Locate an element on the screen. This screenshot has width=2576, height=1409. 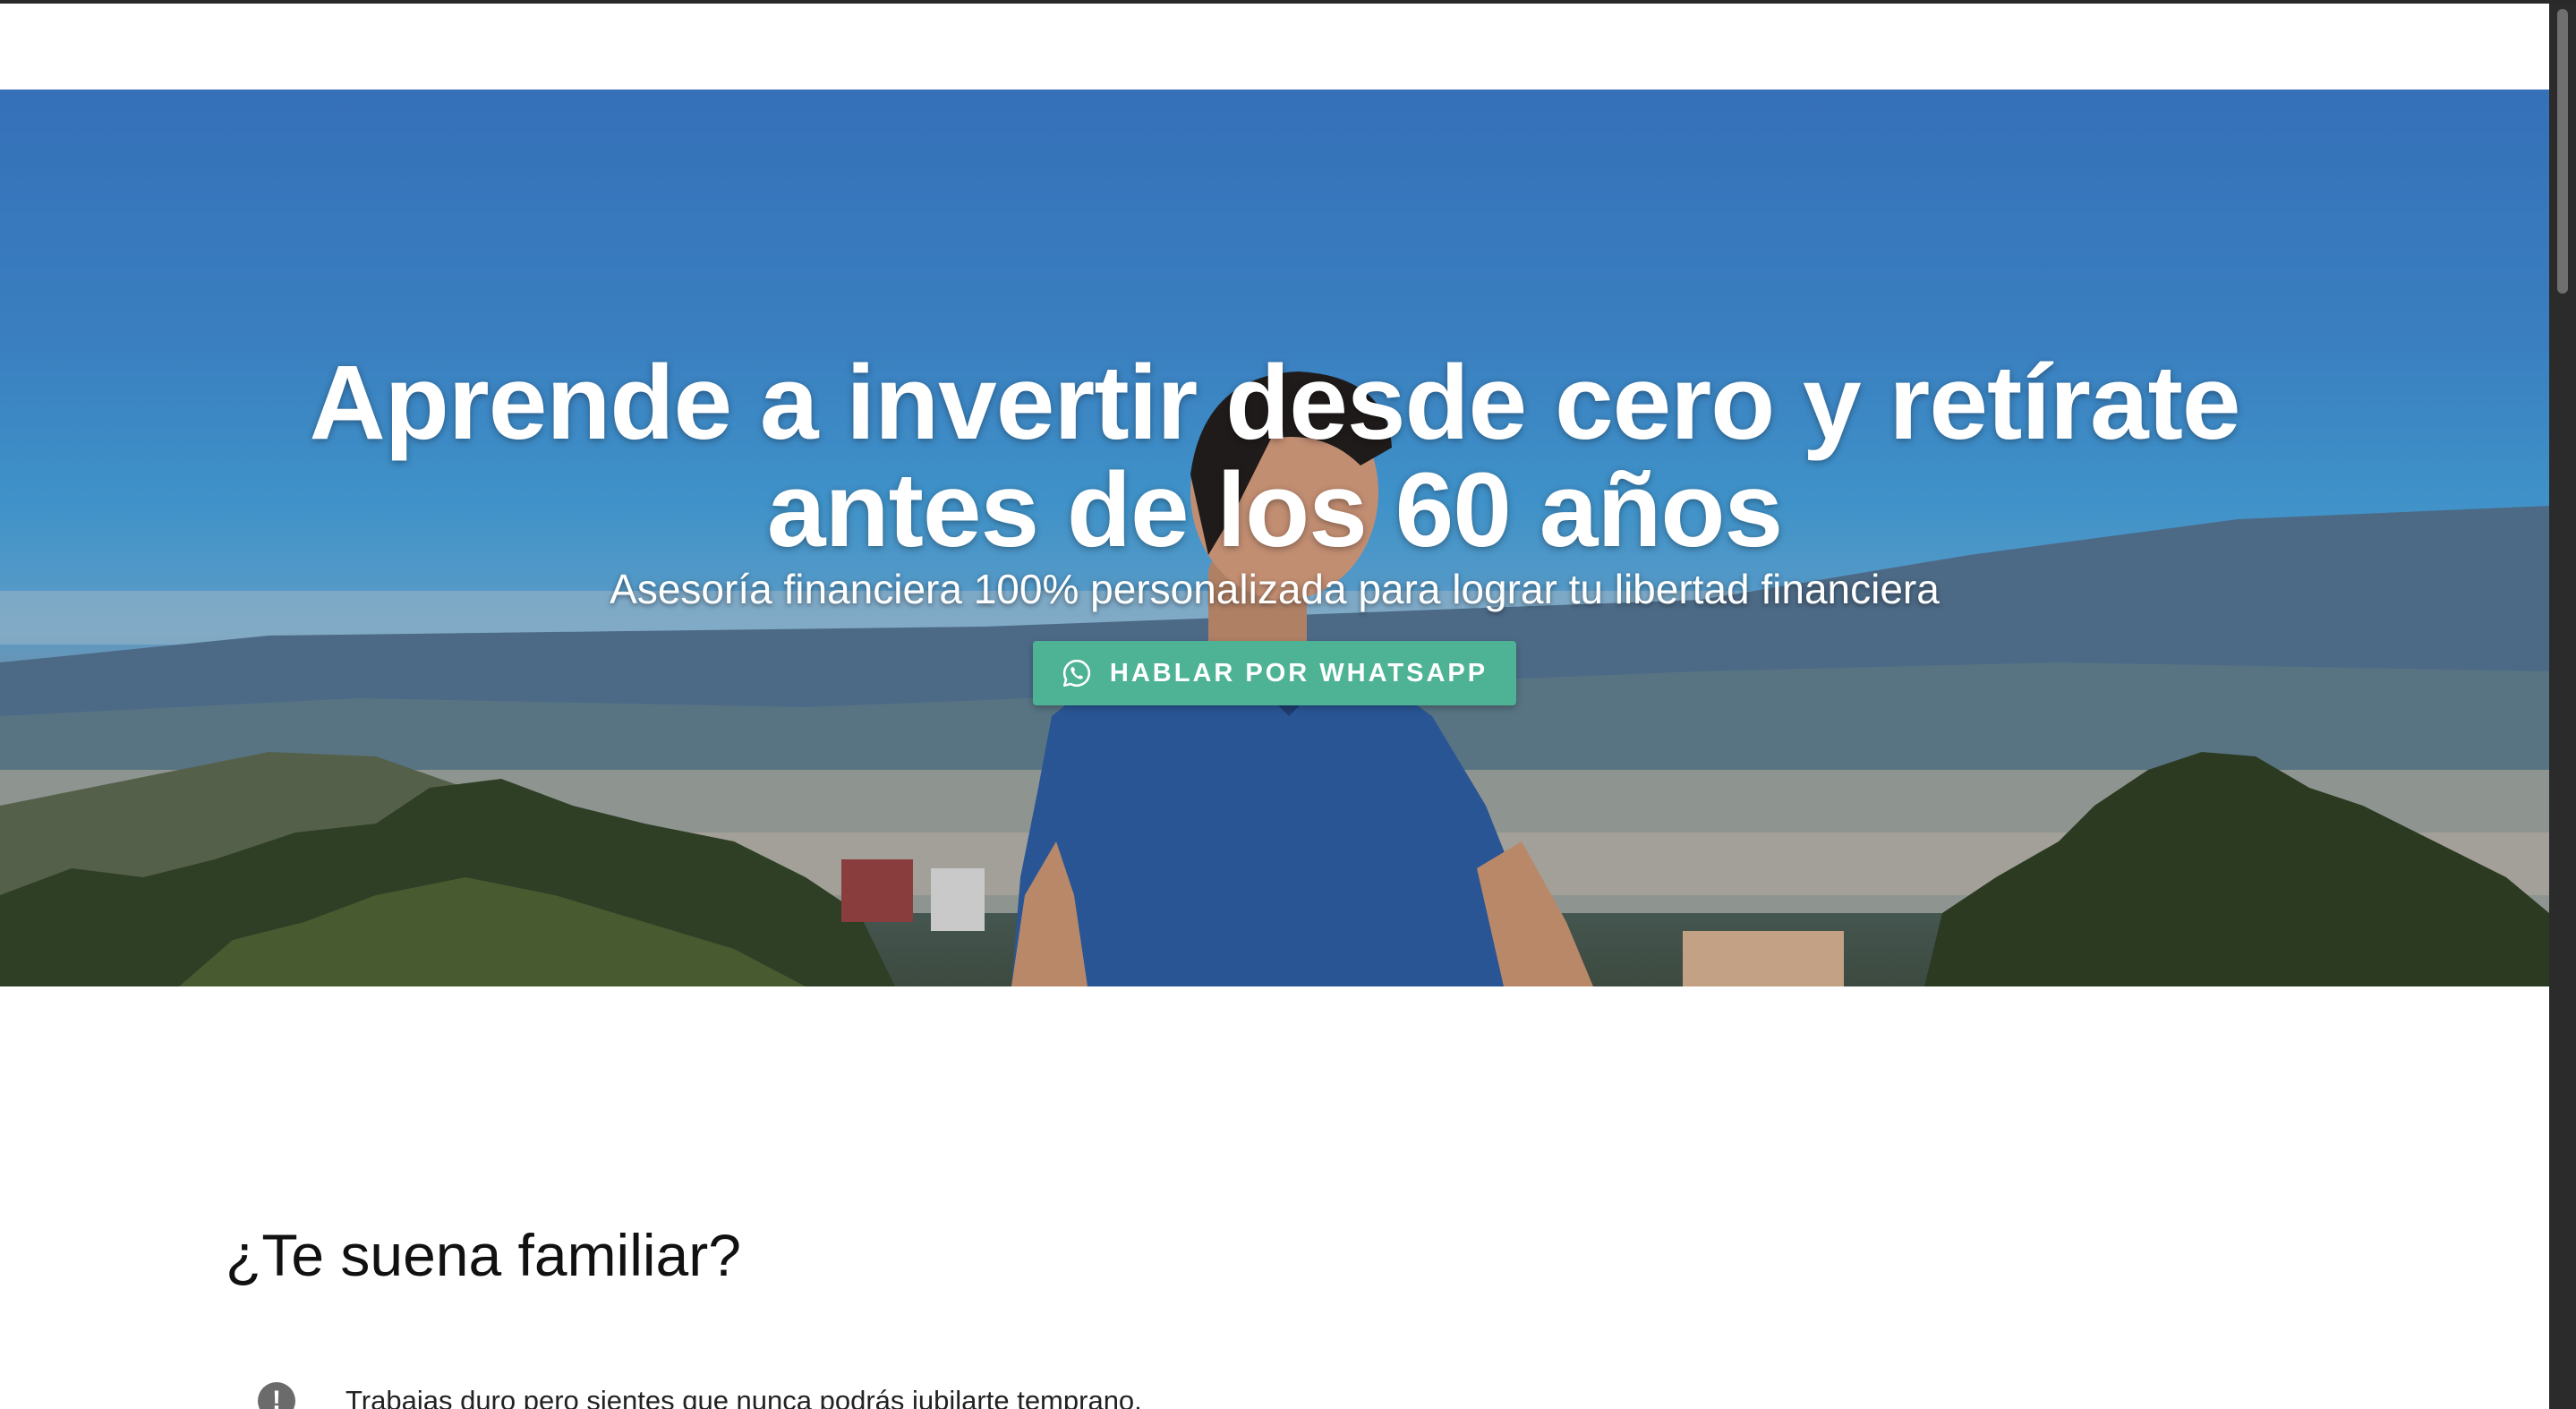
whatsapp-icon is located at coordinates (1076, 673).